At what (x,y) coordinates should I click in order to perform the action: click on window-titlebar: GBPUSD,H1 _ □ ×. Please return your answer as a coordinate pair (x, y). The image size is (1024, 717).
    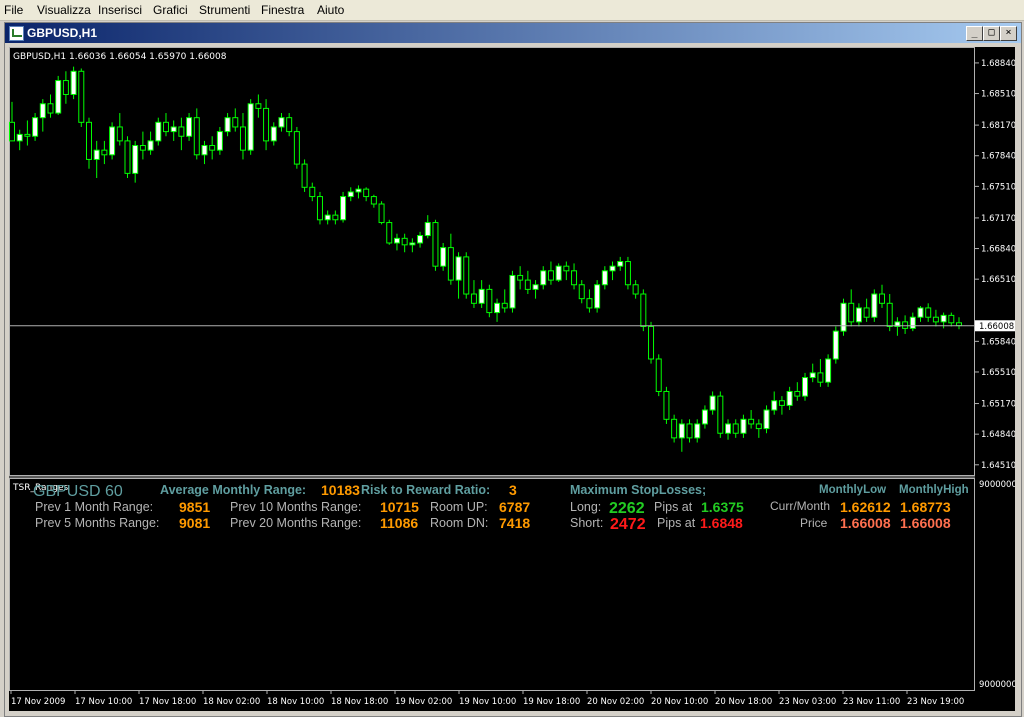
    Looking at the image, I should click on (513, 33).